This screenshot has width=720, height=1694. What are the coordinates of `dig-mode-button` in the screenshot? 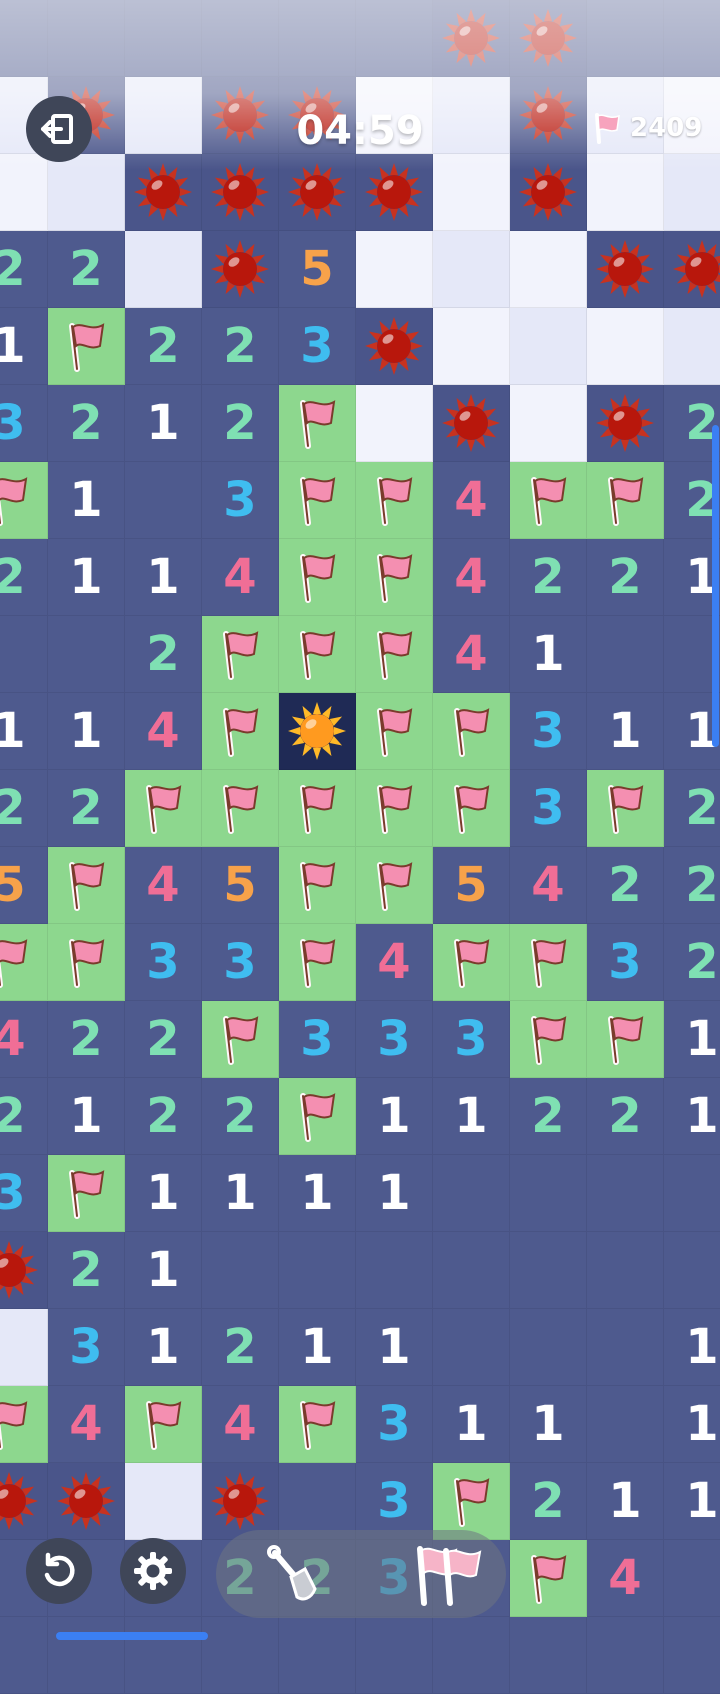 It's located at (293, 1575).